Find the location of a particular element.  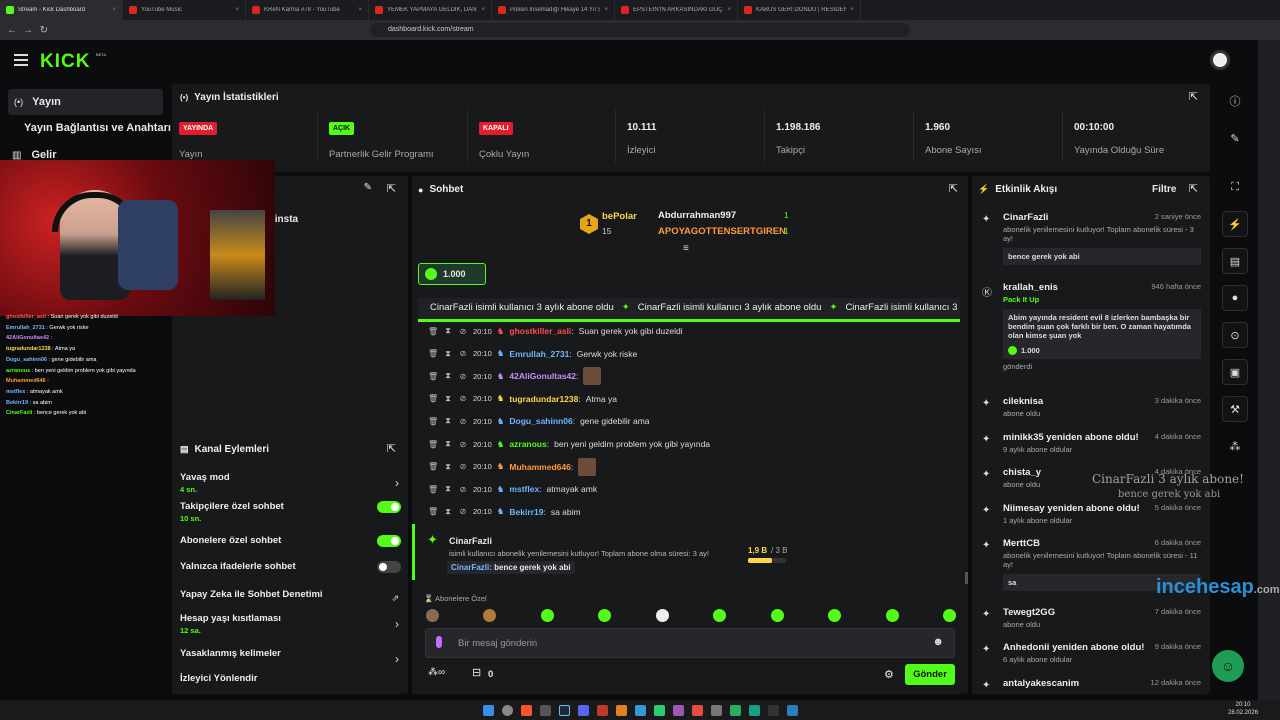

channel-action-item: İzleyici Yönlendir is located at coordinates (292, 684).